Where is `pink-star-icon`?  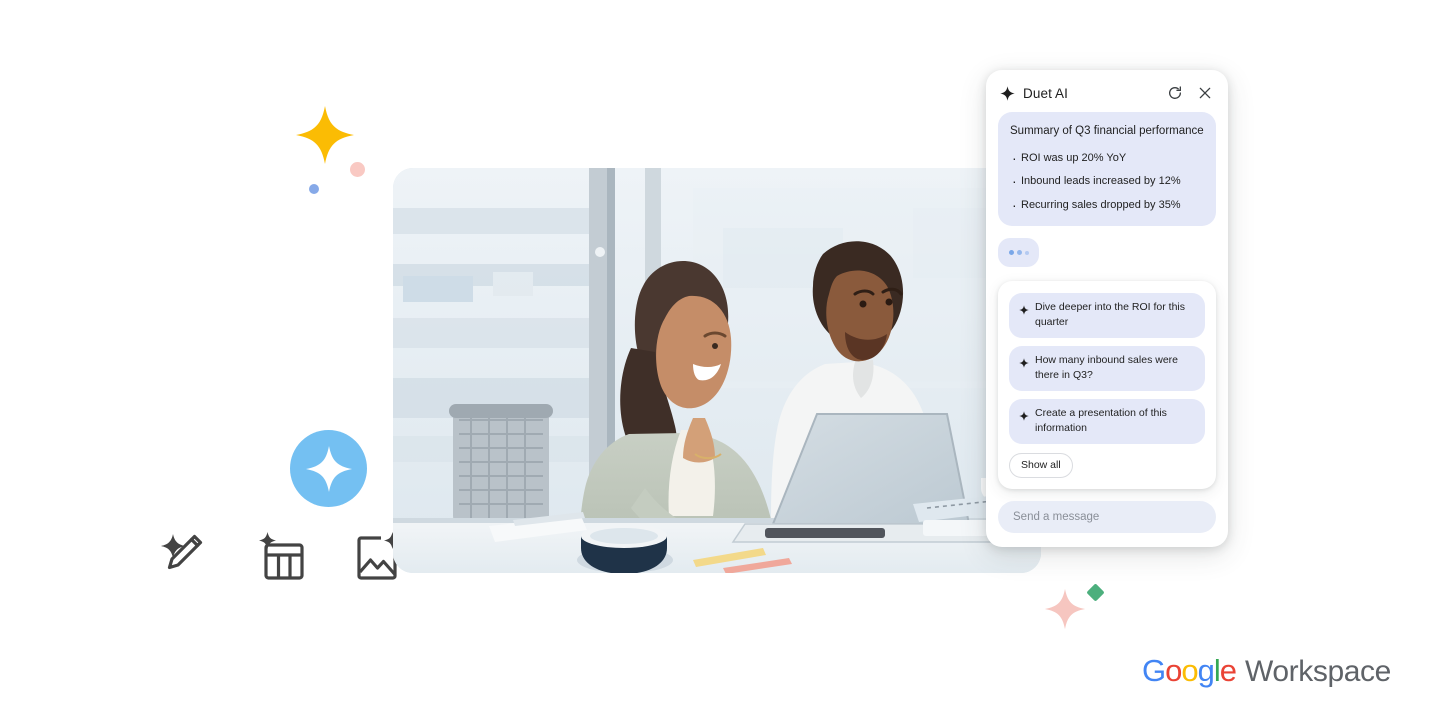
pink-star-icon is located at coordinates (1065, 609).